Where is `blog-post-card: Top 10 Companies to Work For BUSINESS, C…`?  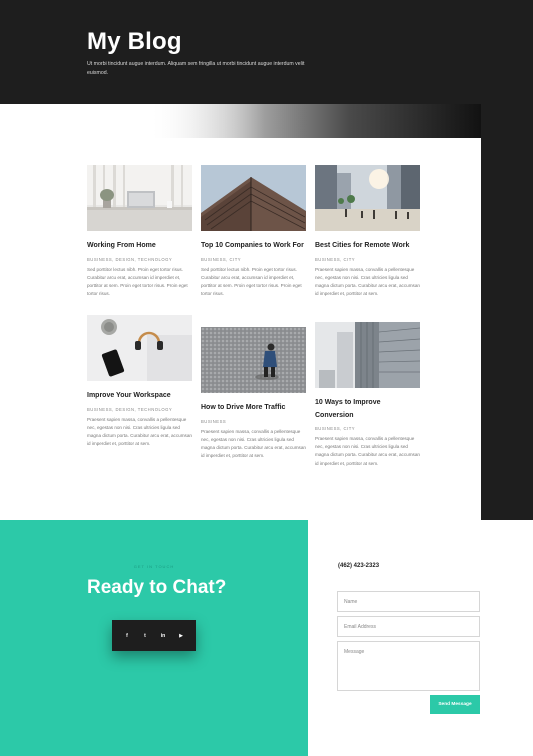
blog-post-card: Top 10 Companies to Work For BUSINESS, C… is located at coordinates (253, 231).